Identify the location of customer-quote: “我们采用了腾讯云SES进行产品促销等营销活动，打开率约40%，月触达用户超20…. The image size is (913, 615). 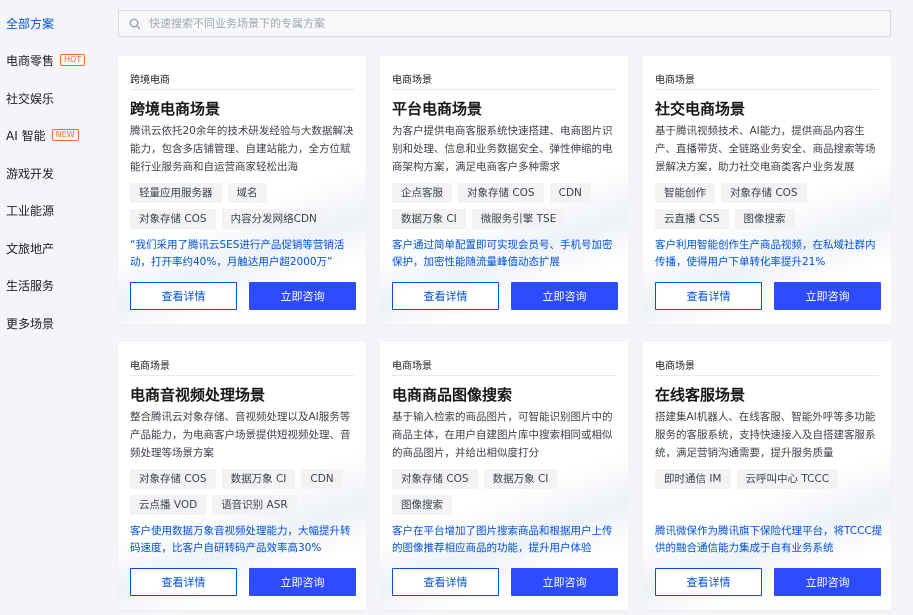
(237, 253).